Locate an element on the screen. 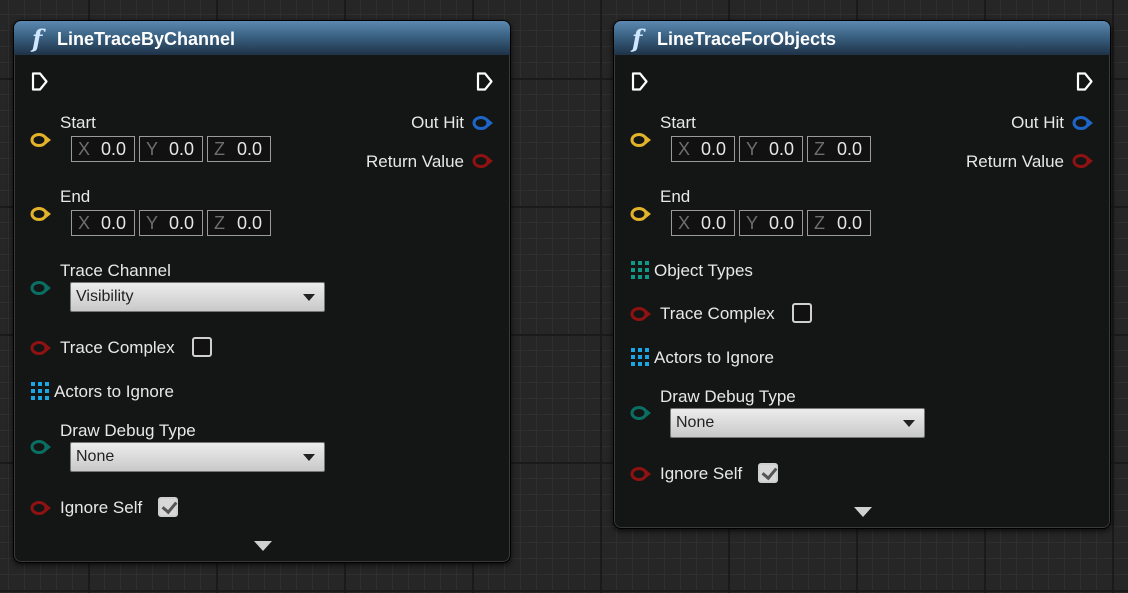 The image size is (1128, 593). start-label: Start is located at coordinates (78, 122).